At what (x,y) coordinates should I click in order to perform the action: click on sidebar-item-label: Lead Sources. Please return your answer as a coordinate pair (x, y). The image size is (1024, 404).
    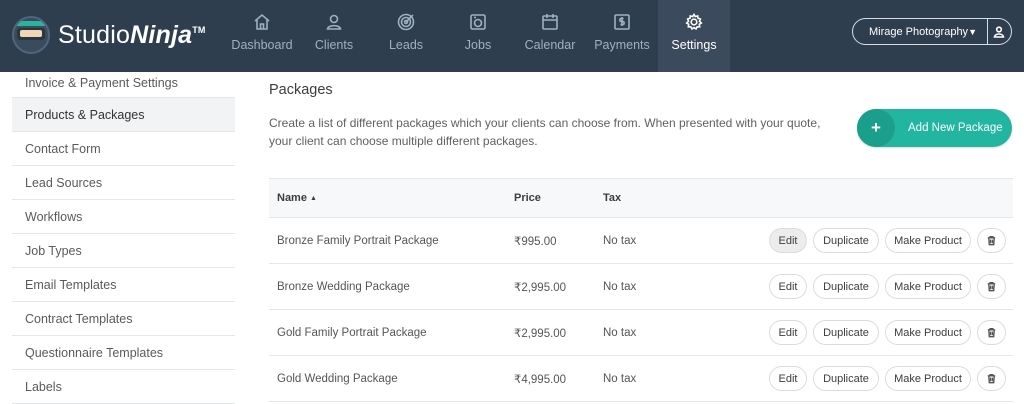
    Looking at the image, I should click on (64, 182).